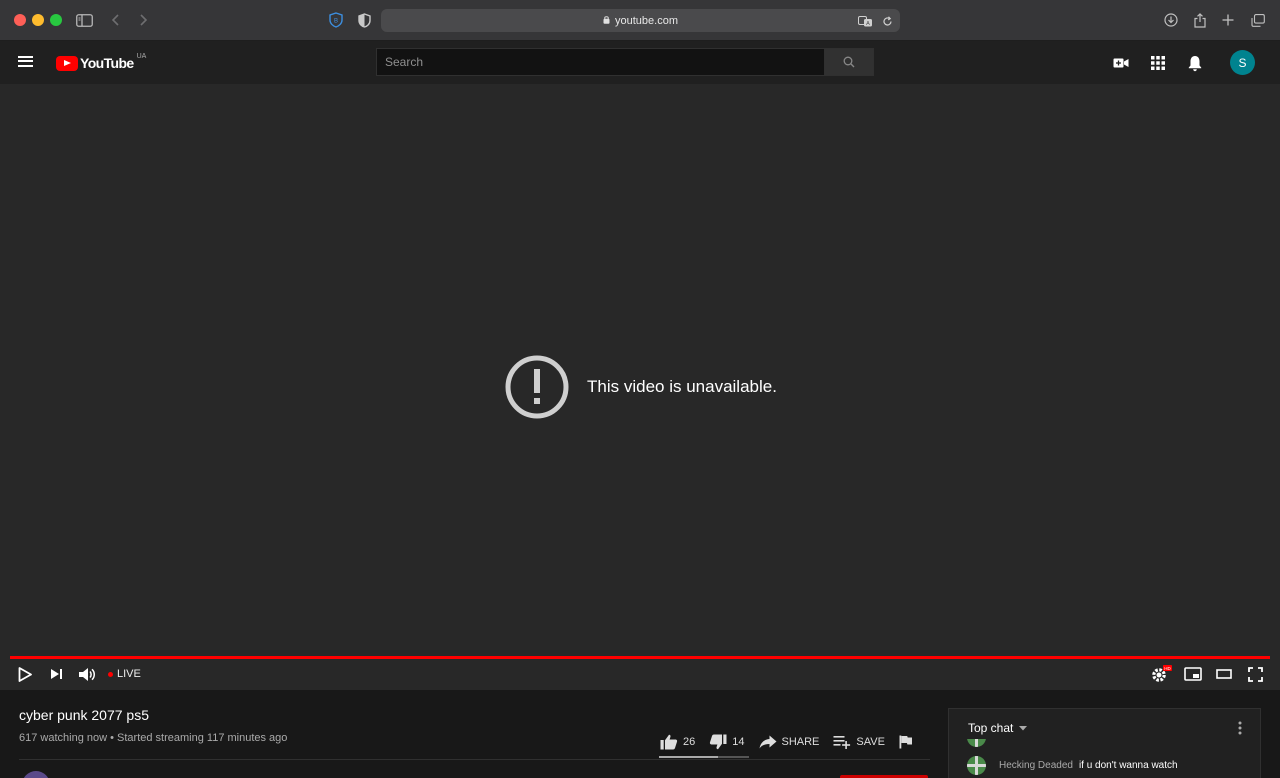 The image size is (1280, 778). I want to click on chat-author: Hecking Deaded, so click(1036, 765).